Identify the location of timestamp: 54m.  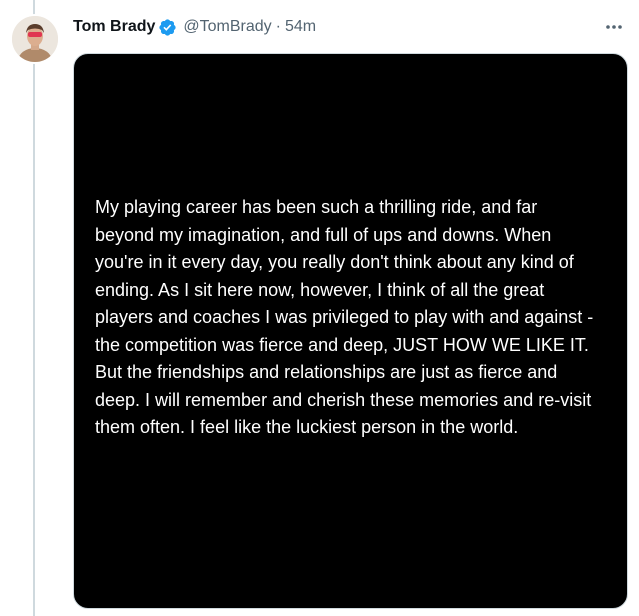
(300, 27).